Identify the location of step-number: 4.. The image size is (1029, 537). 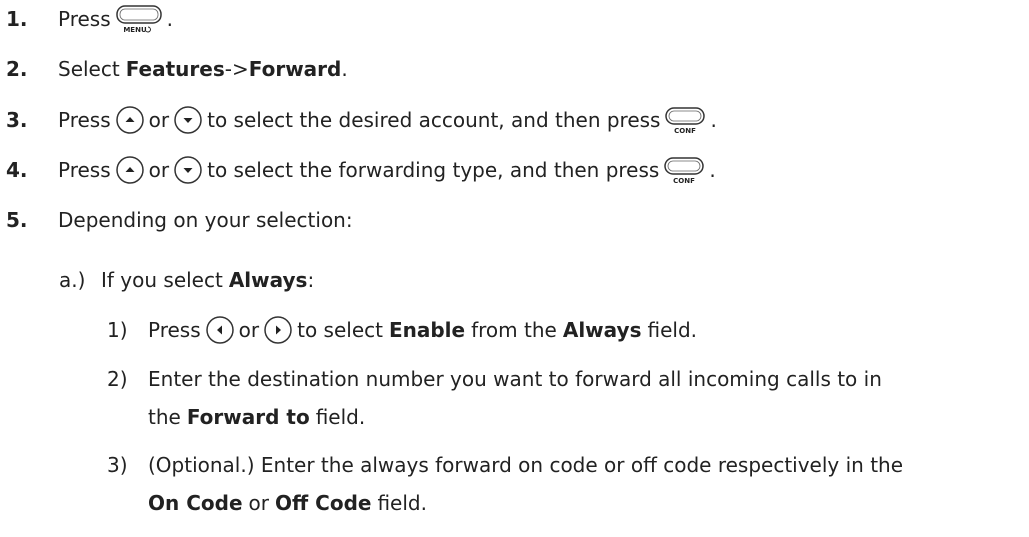
(17, 170).